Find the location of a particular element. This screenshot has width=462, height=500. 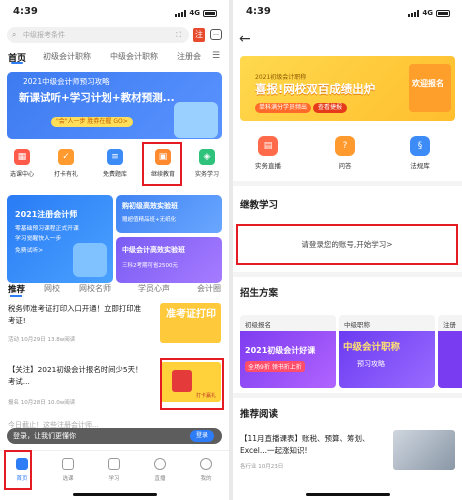

plan-card-cpa: 注册 is located at coordinates (450, 351).